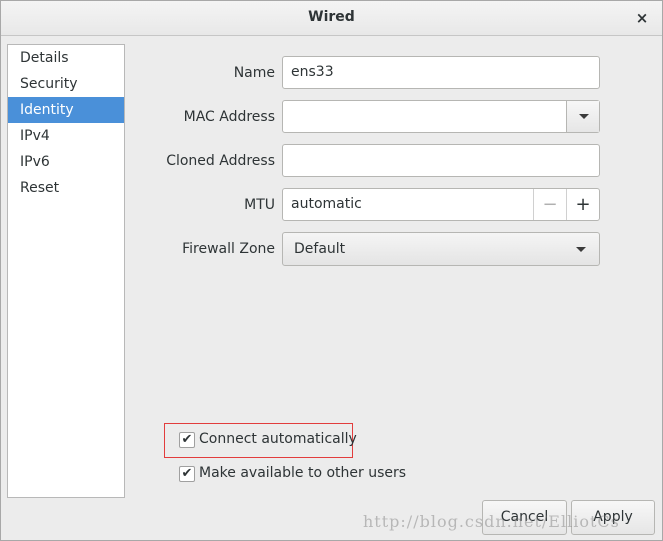  I want to click on connect-automatically-checkbox: ✔, so click(187, 440).